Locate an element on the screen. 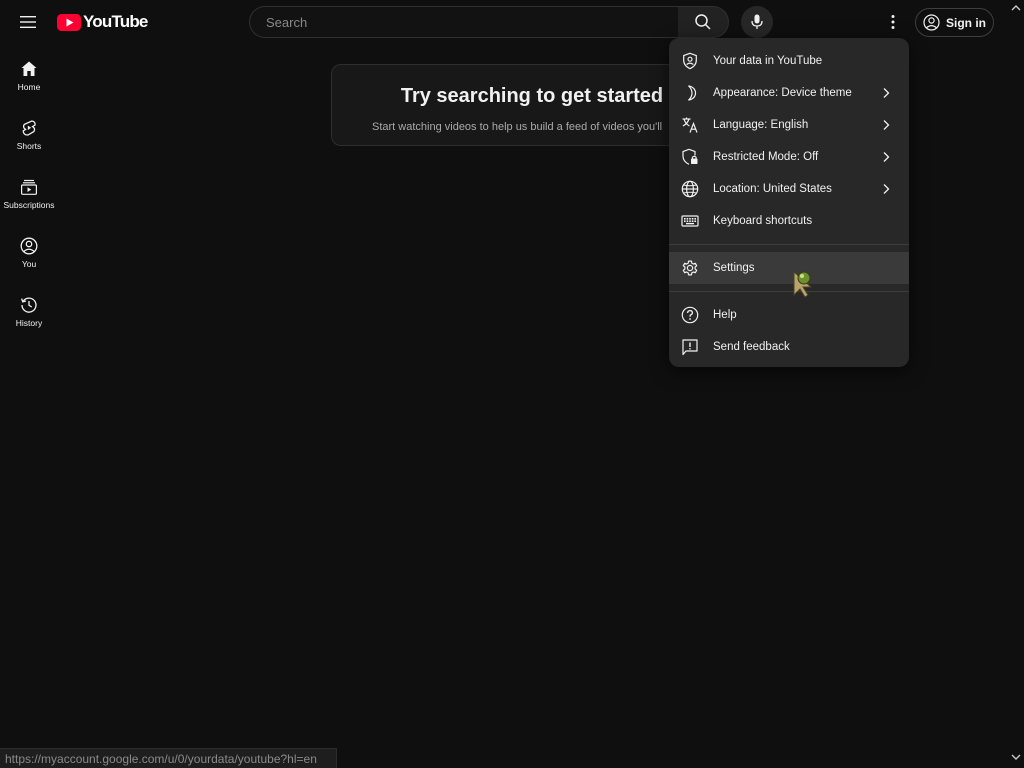  menu-item-label: Your data in YouTube is located at coordinates (768, 61).